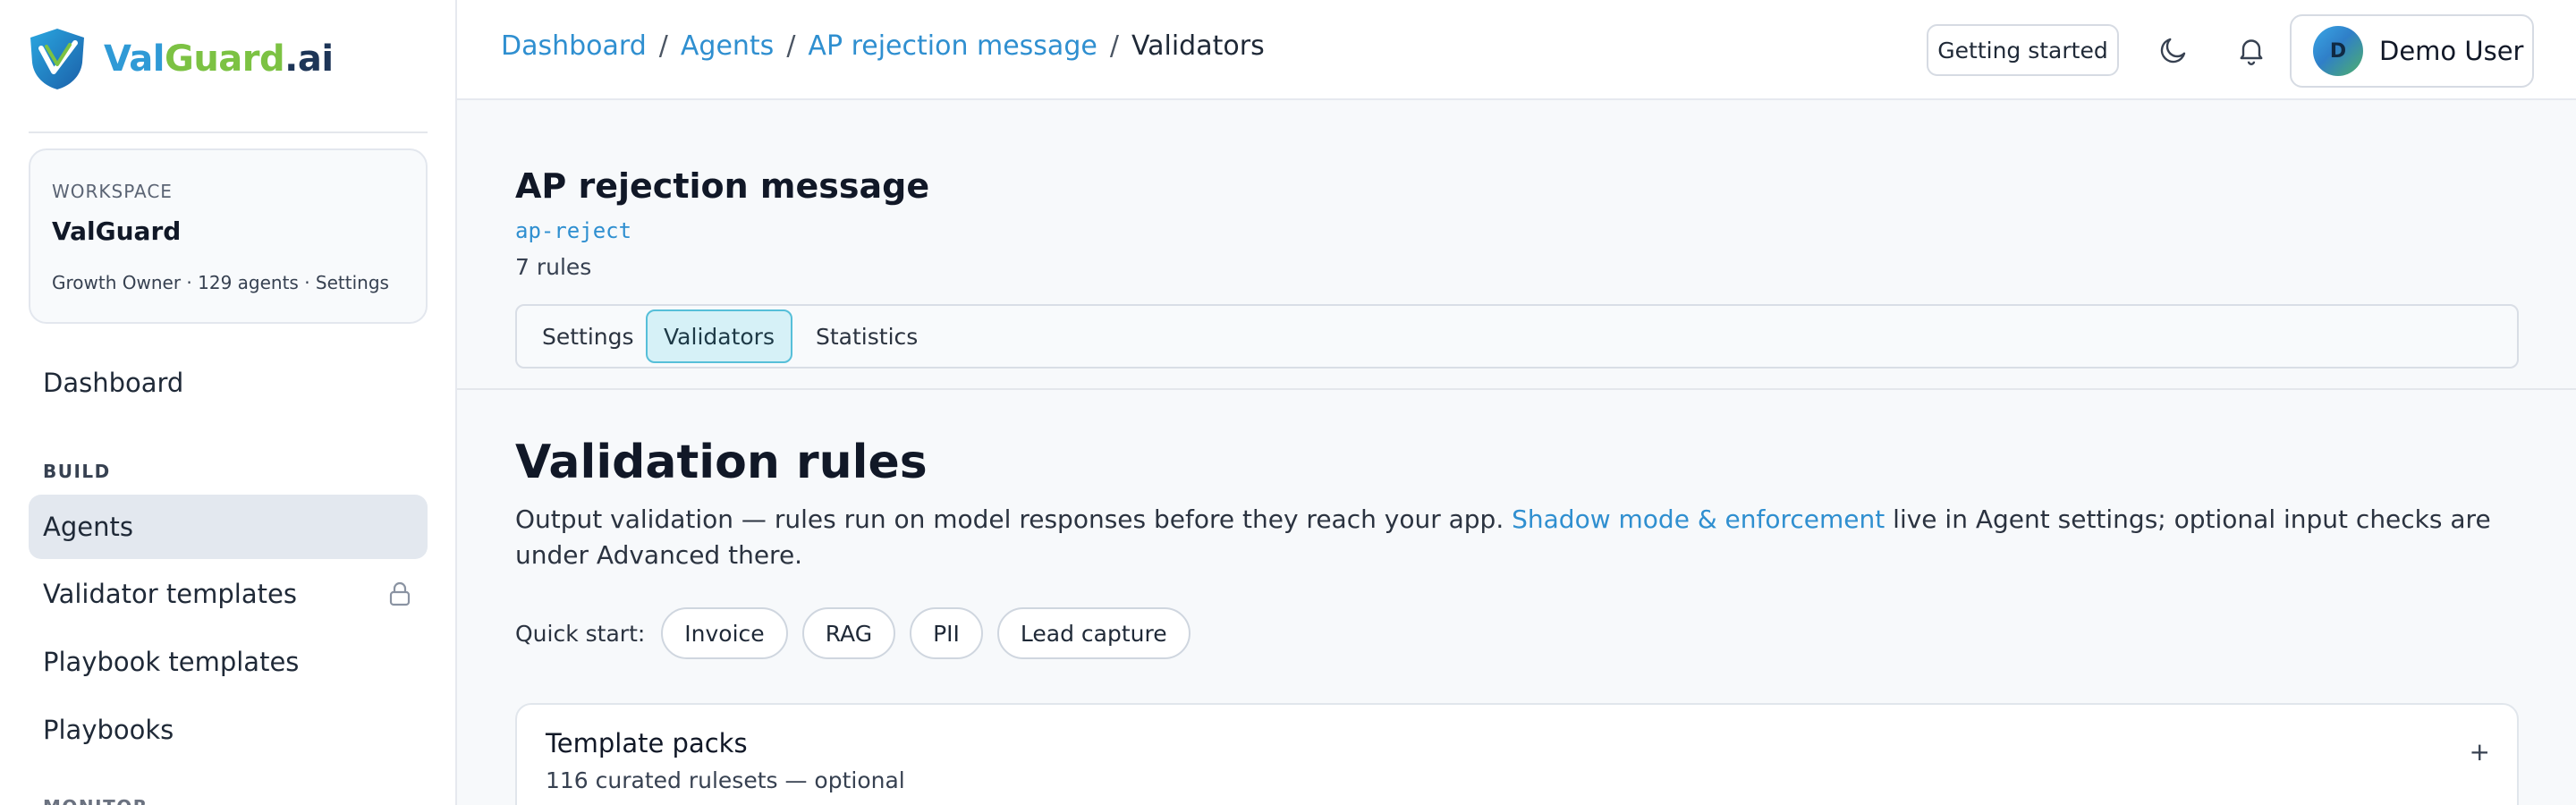  I want to click on brand-part-ai: .ai, so click(309, 59).